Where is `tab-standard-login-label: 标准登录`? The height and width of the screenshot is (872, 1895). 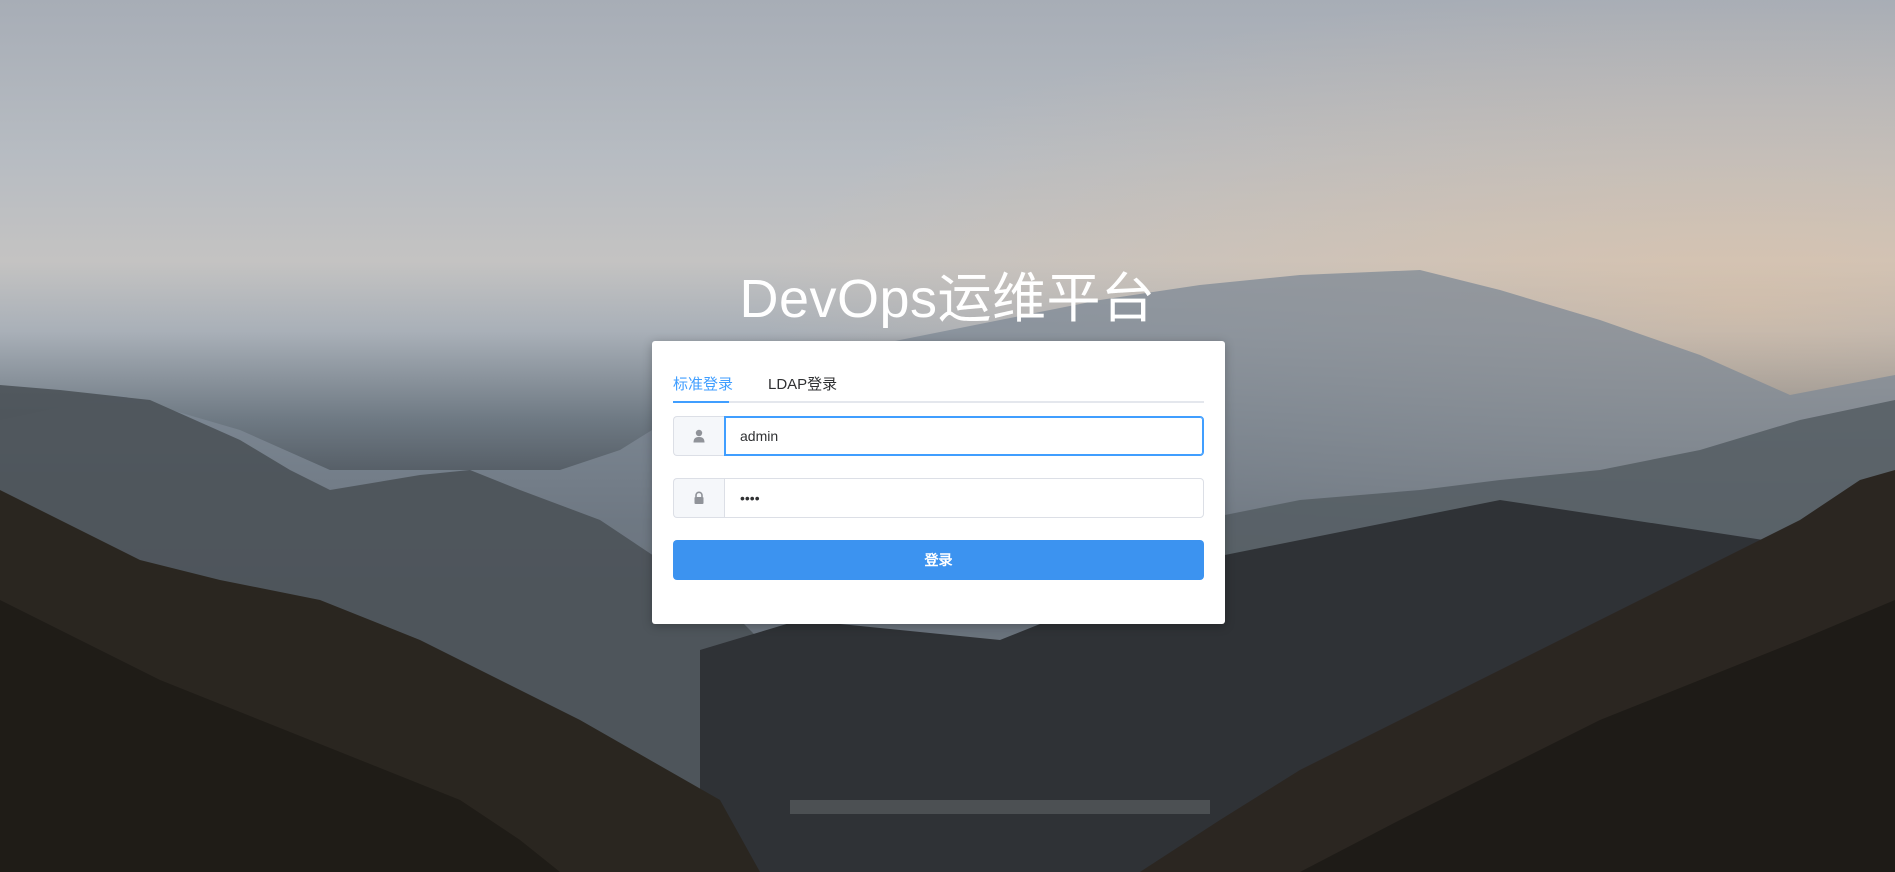
tab-standard-login-label: 标准登录 is located at coordinates (703, 384).